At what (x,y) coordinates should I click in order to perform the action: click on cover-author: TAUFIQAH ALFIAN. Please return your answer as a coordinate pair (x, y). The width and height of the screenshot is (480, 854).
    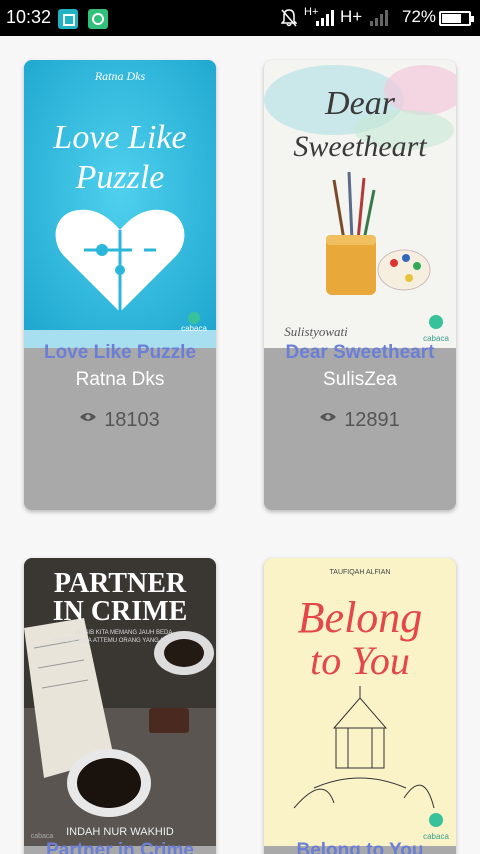
    Looking at the image, I should click on (360, 572).